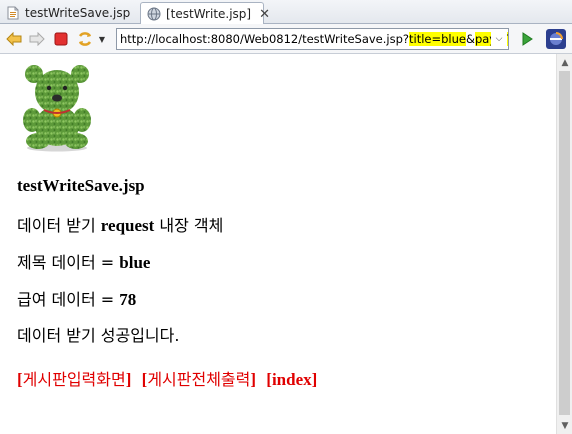 The height and width of the screenshot is (434, 572). Describe the element at coordinates (564, 425) in the screenshot. I see `scroll-down-arrow-icon: ▼` at that location.